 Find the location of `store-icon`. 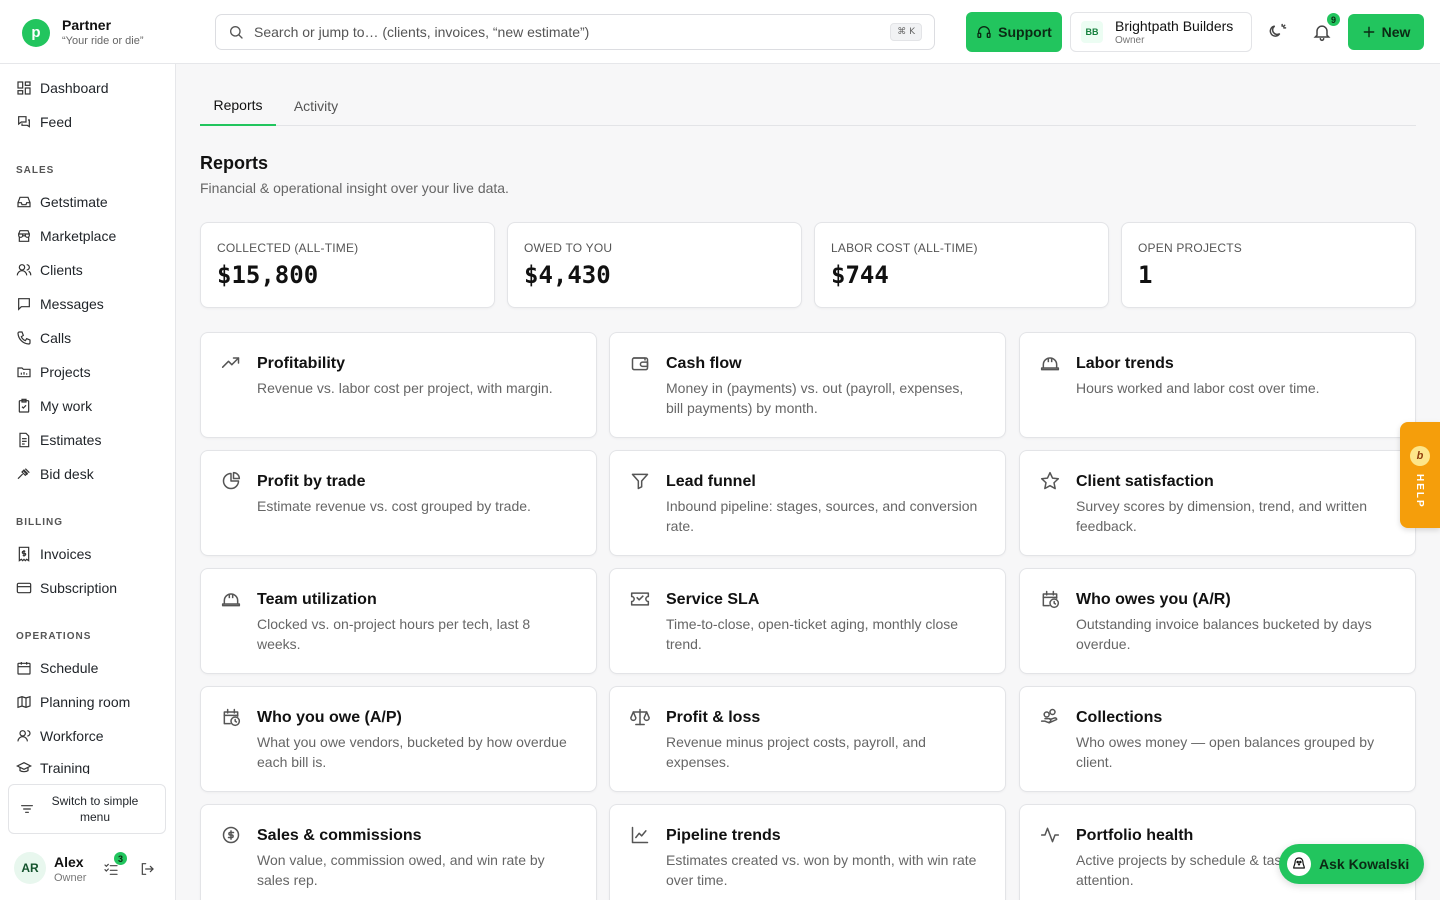

store-icon is located at coordinates (24, 236).